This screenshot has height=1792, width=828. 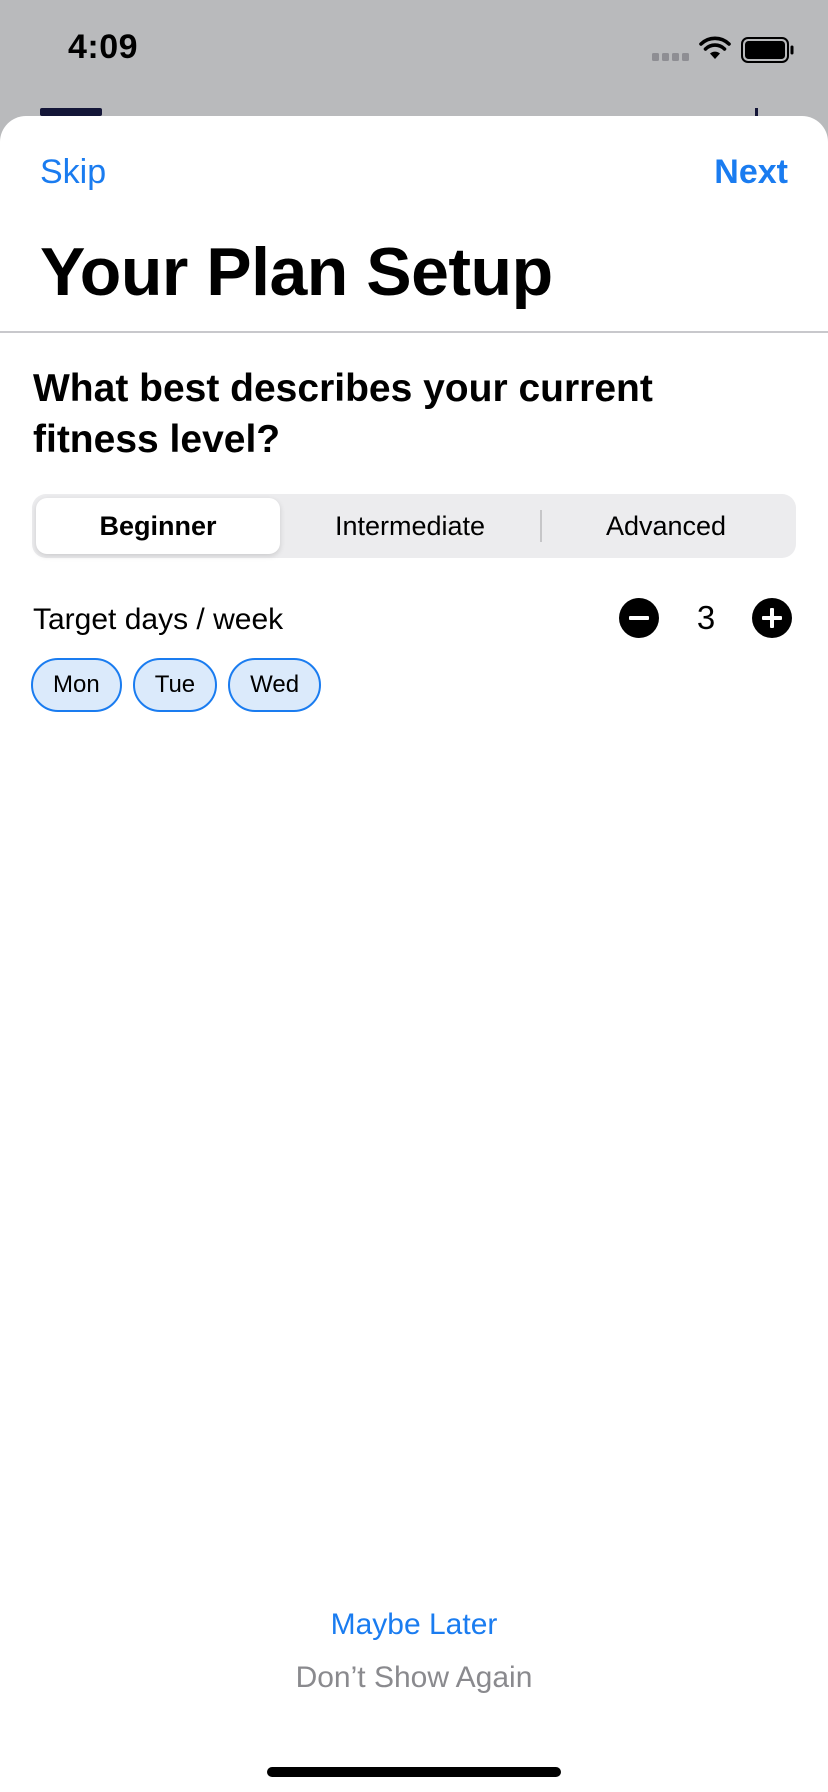 I want to click on cellular-signal-icon, so click(x=670, y=57).